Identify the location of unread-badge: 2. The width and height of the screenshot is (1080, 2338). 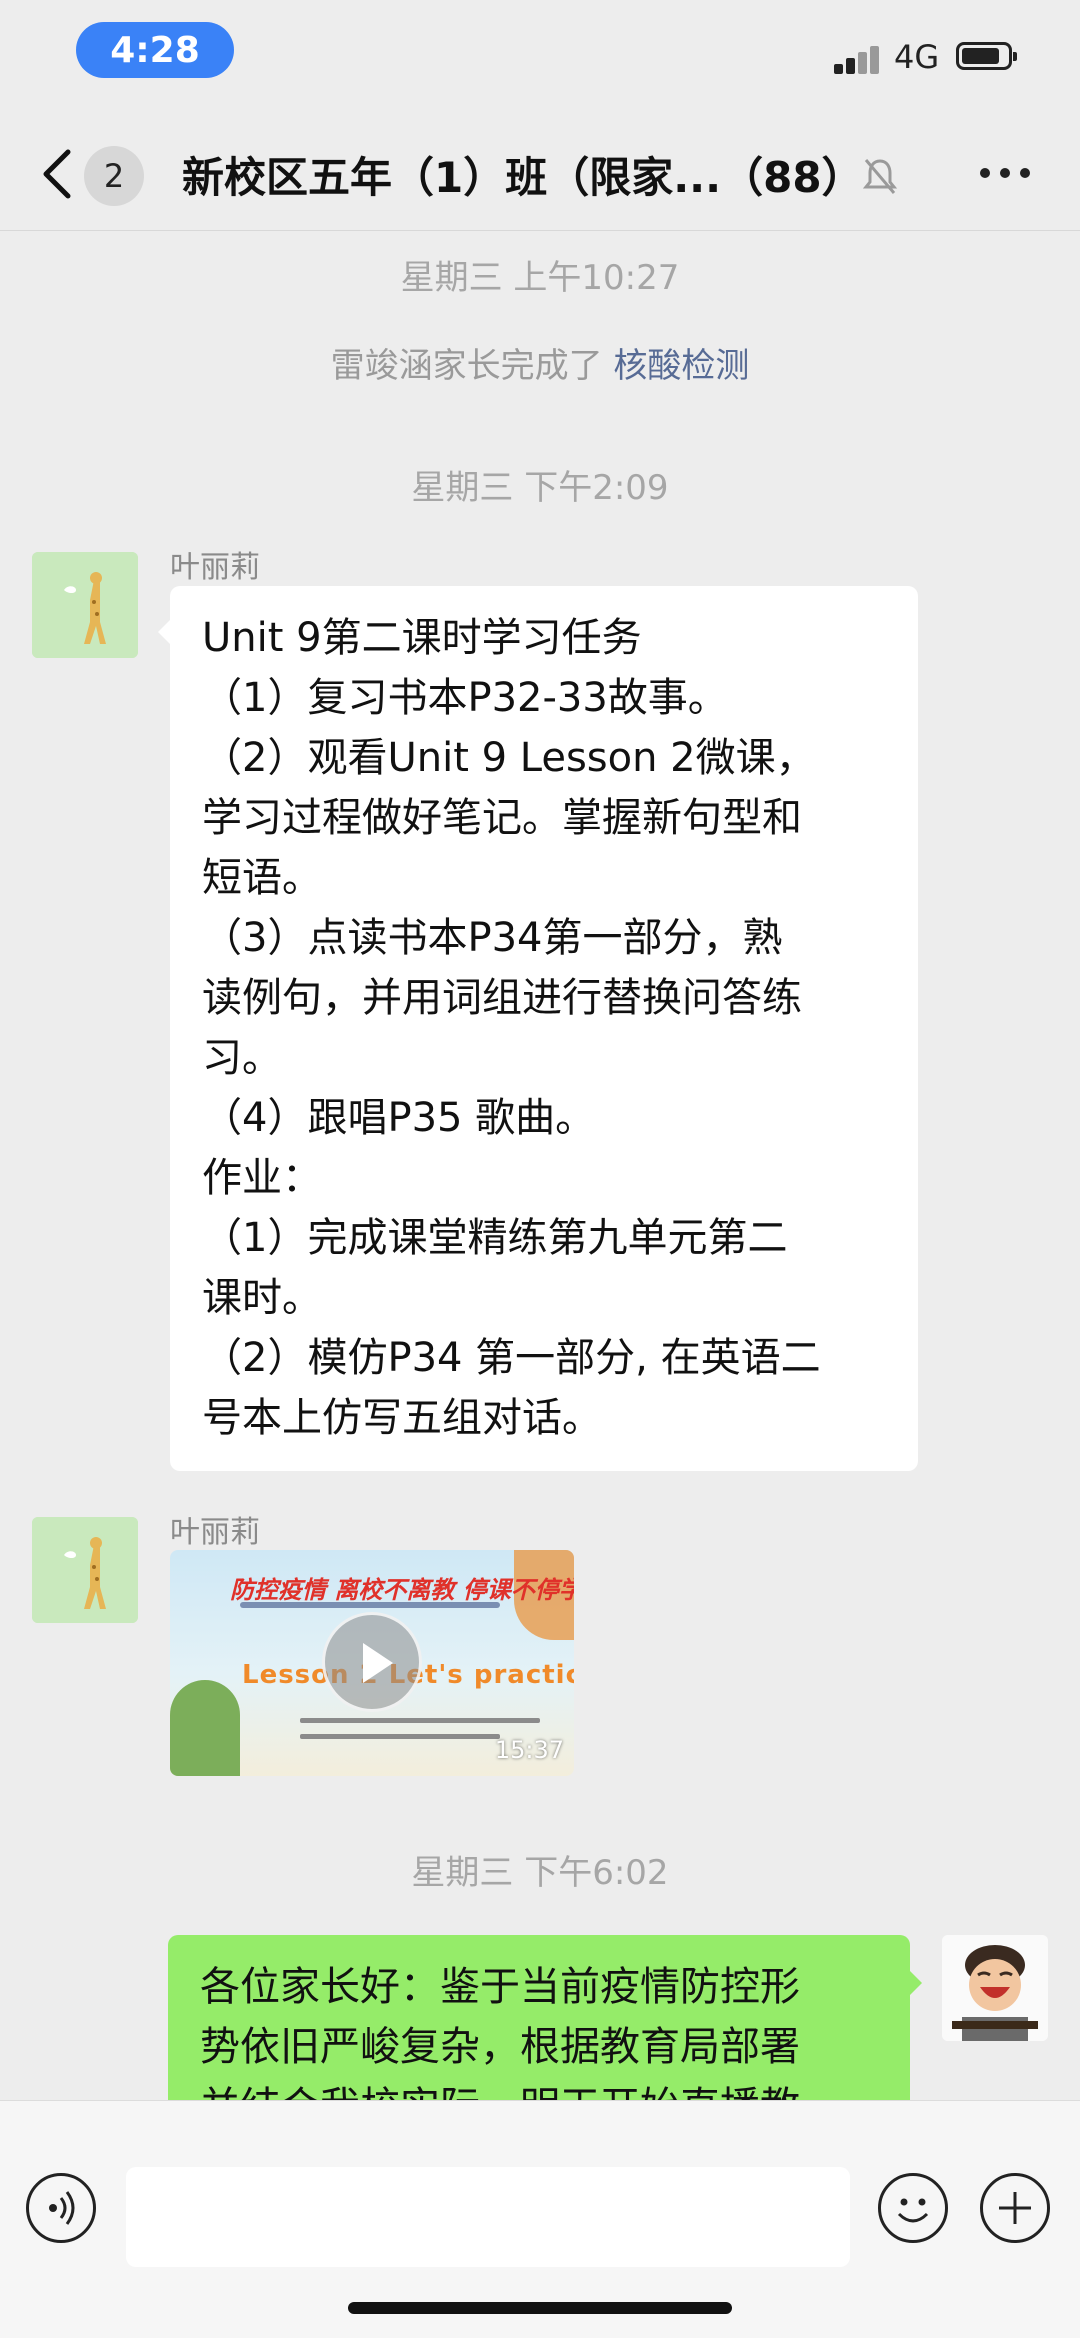
(114, 176).